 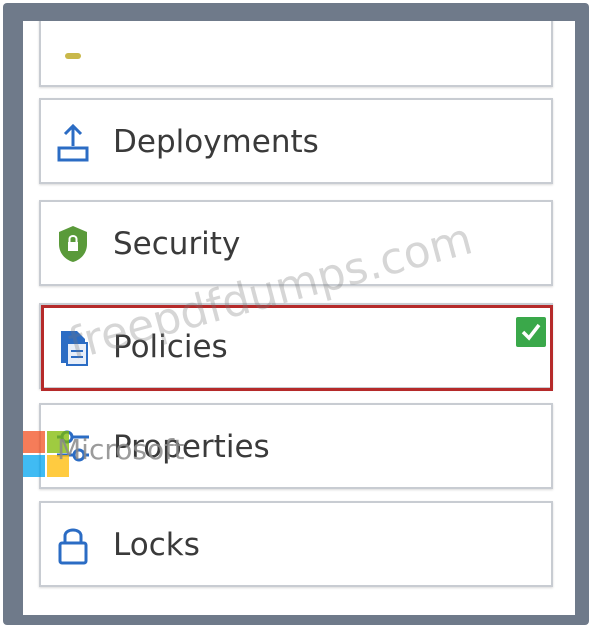 What do you see at coordinates (296, 54) in the screenshot?
I see `menu-item-partial` at bounding box center [296, 54].